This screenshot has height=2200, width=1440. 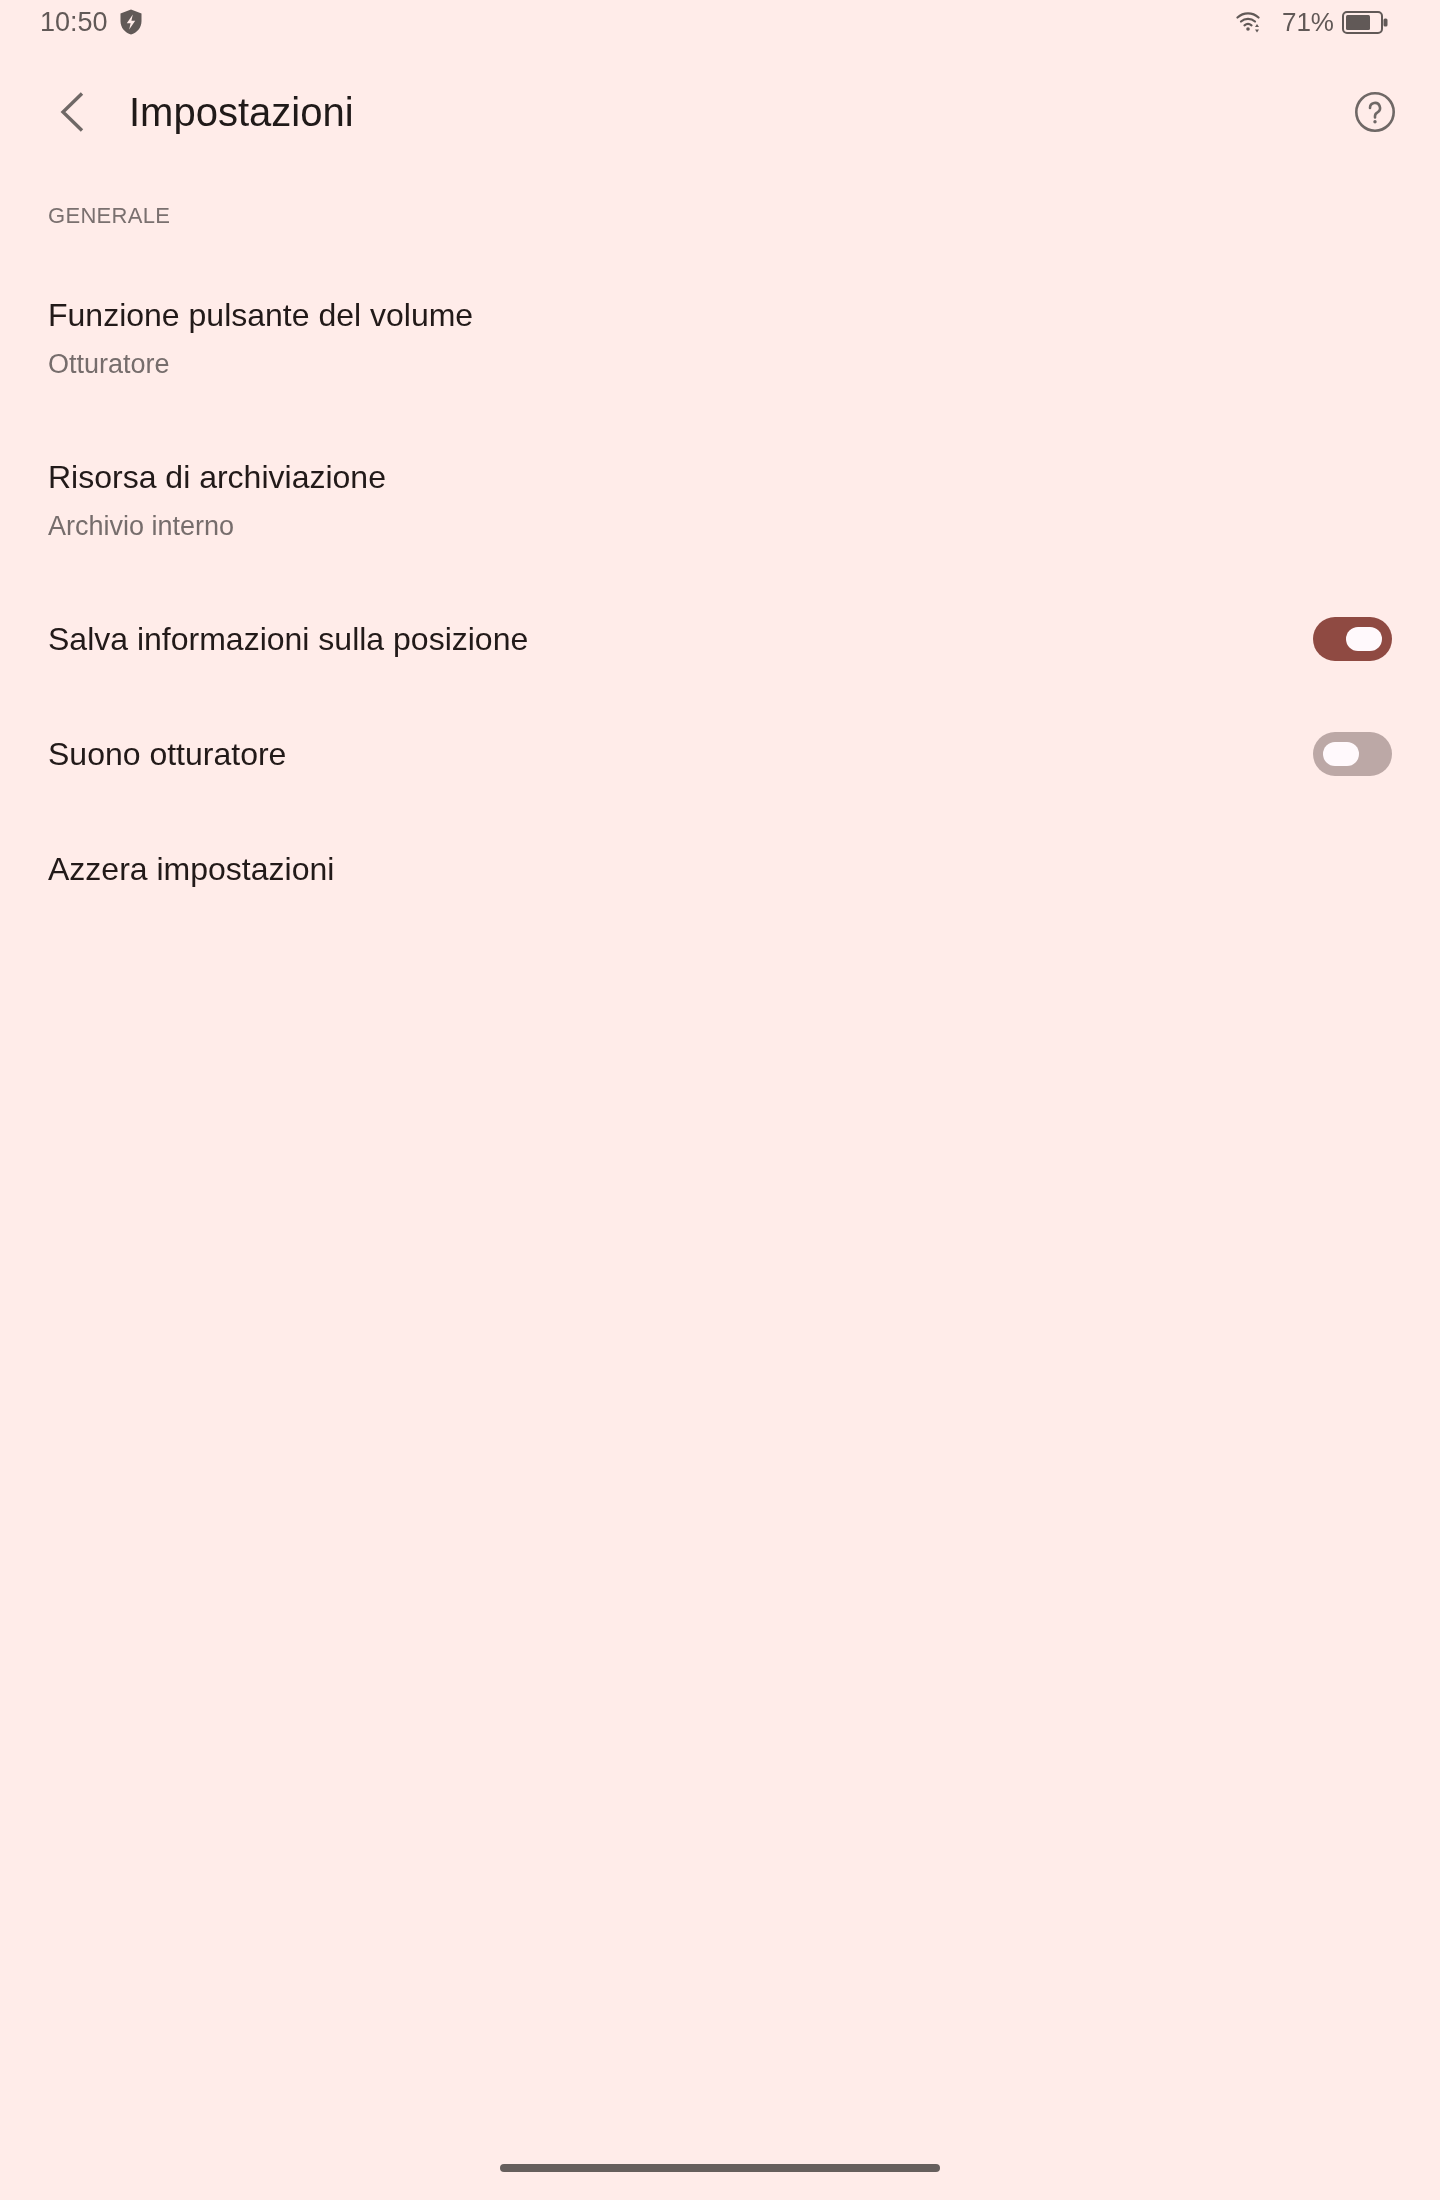 I want to click on setting-title: Azzera impostazioni, so click(x=191, y=868).